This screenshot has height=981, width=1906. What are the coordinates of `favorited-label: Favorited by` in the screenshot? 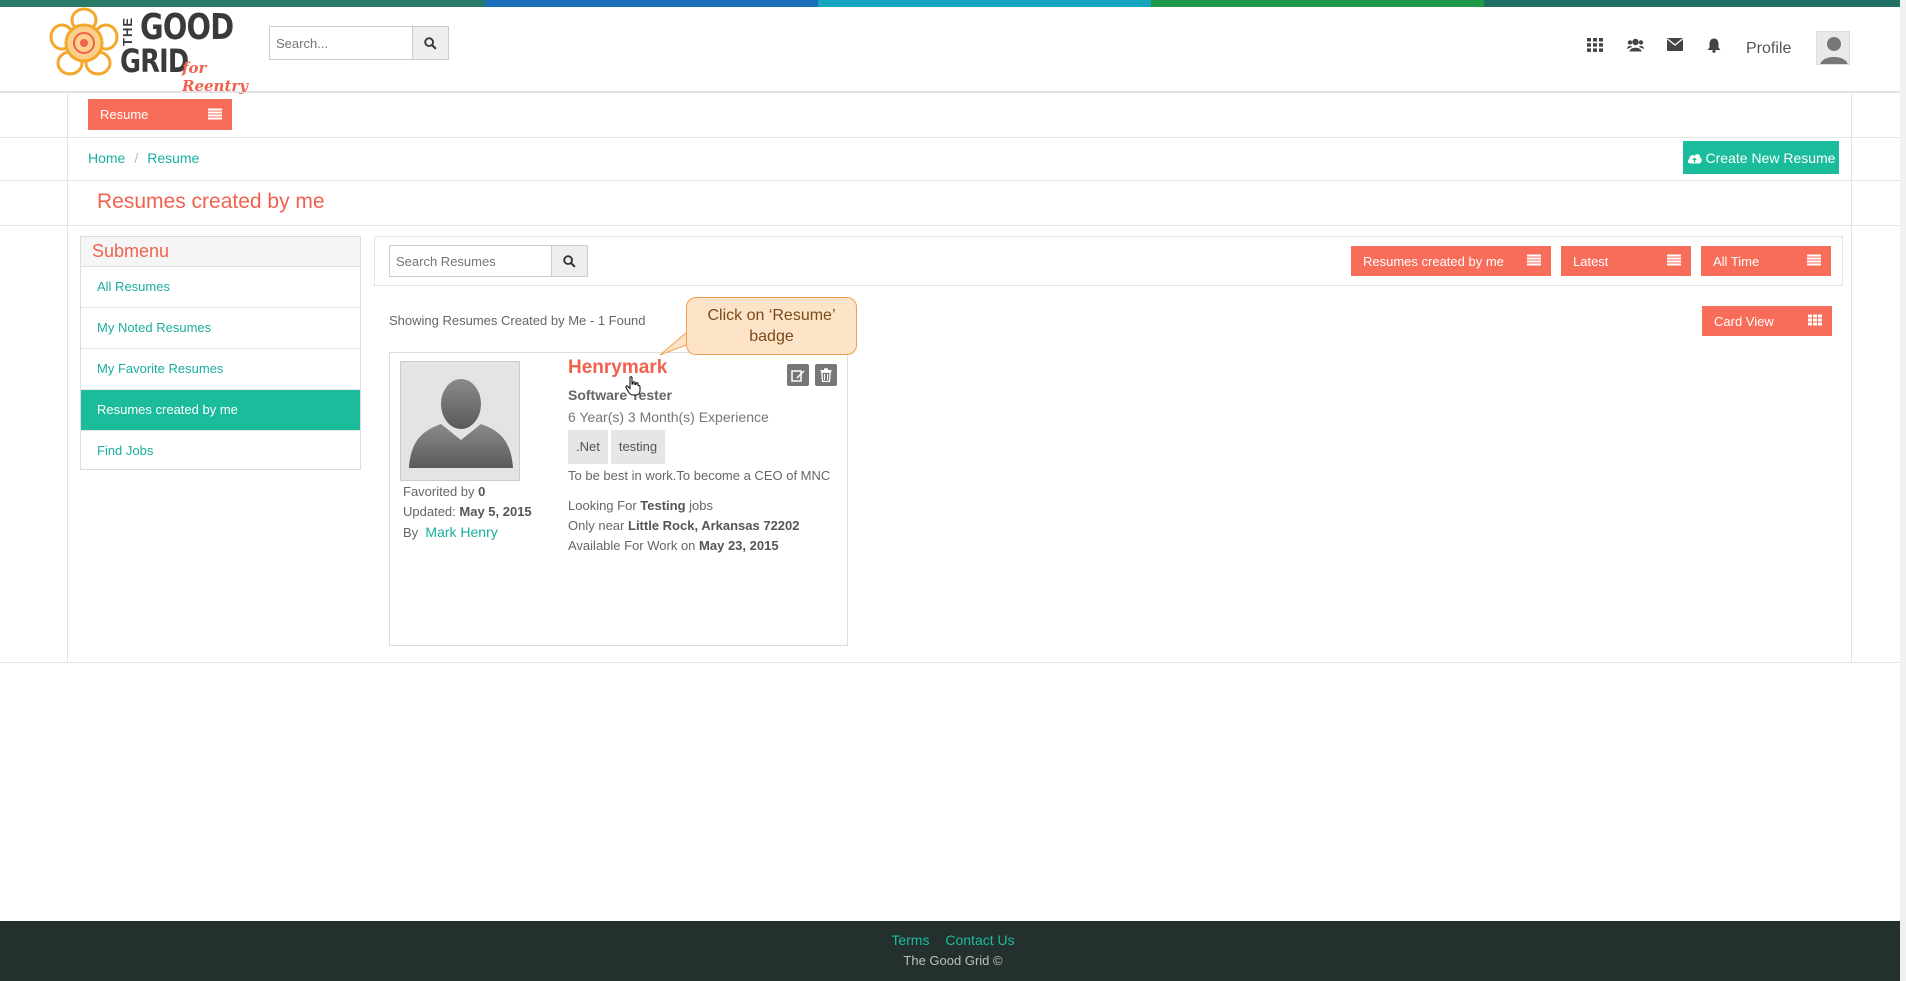 It's located at (439, 491).